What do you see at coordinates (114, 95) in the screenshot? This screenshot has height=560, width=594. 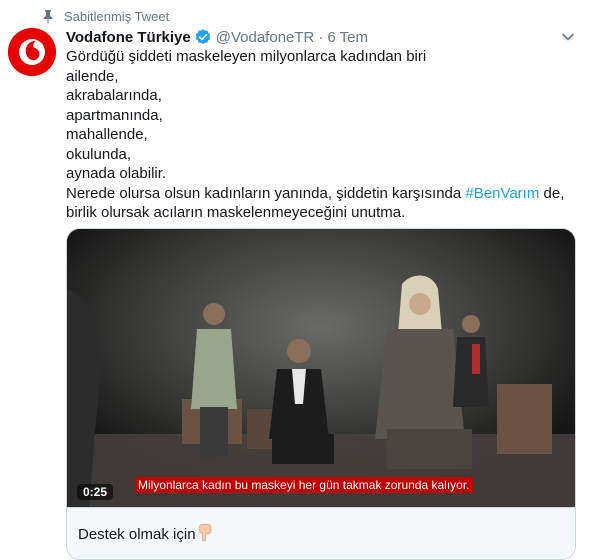 I see `tweet-line: akrabalarında,` at bounding box center [114, 95].